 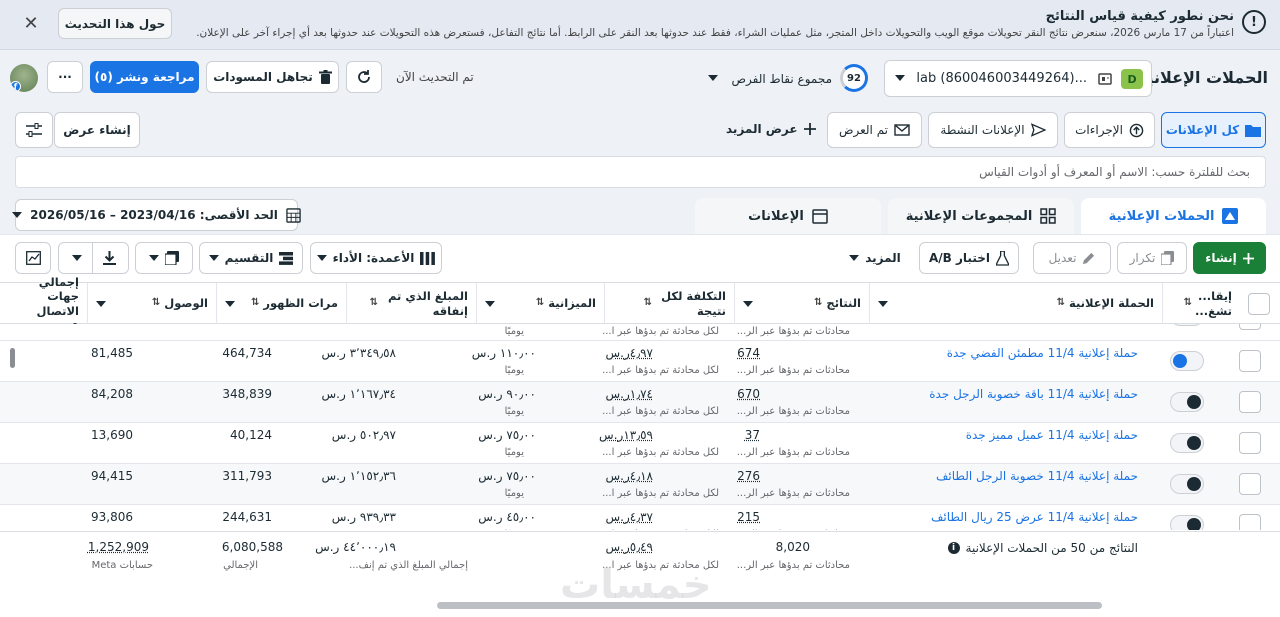 I want to click on column-header-off-on: إيقا... تشغ... ⇅, so click(x=1201, y=303).